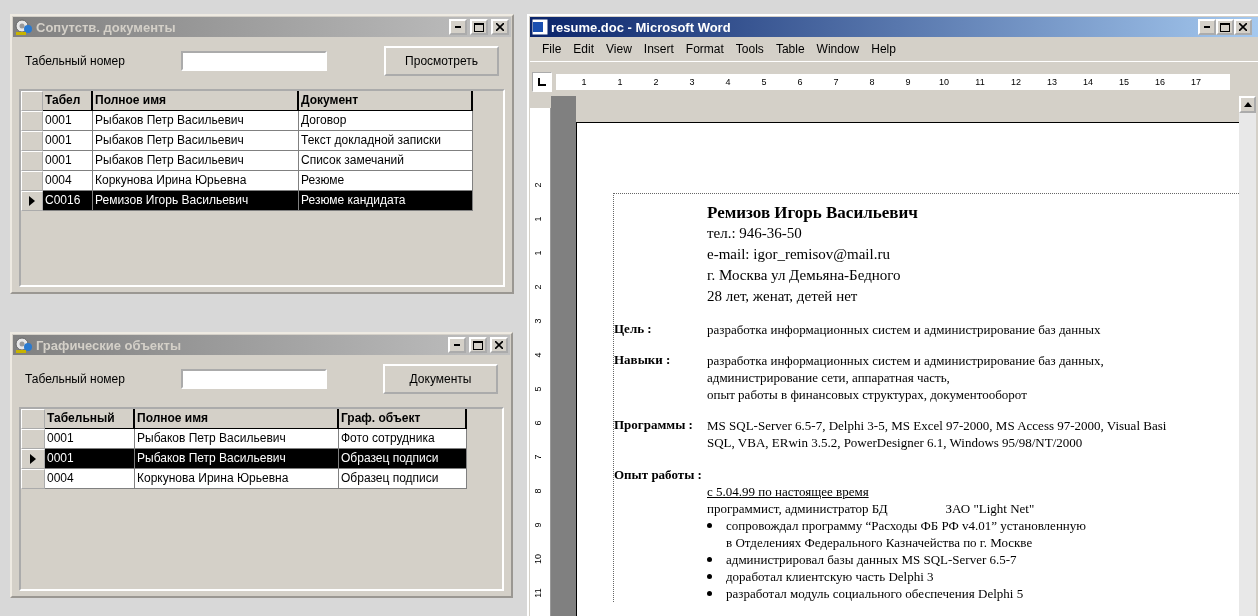 This screenshot has height=616, width=1258. What do you see at coordinates (872, 82) in the screenshot?
I see `ruler-number: 8` at bounding box center [872, 82].